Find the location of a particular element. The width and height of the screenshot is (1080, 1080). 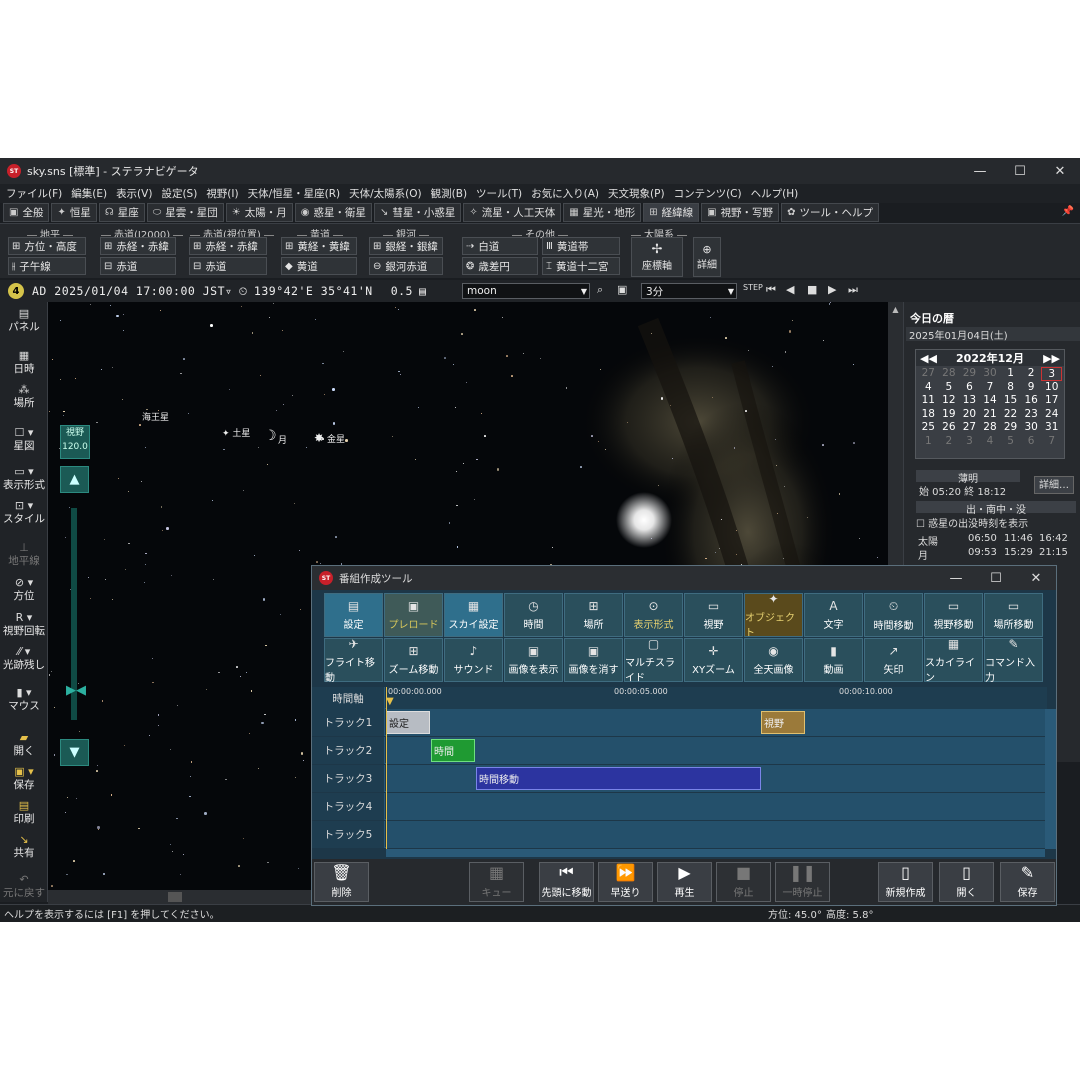

palette-flight-move-button: ✈ フライト移動 is located at coordinates (353, 660).